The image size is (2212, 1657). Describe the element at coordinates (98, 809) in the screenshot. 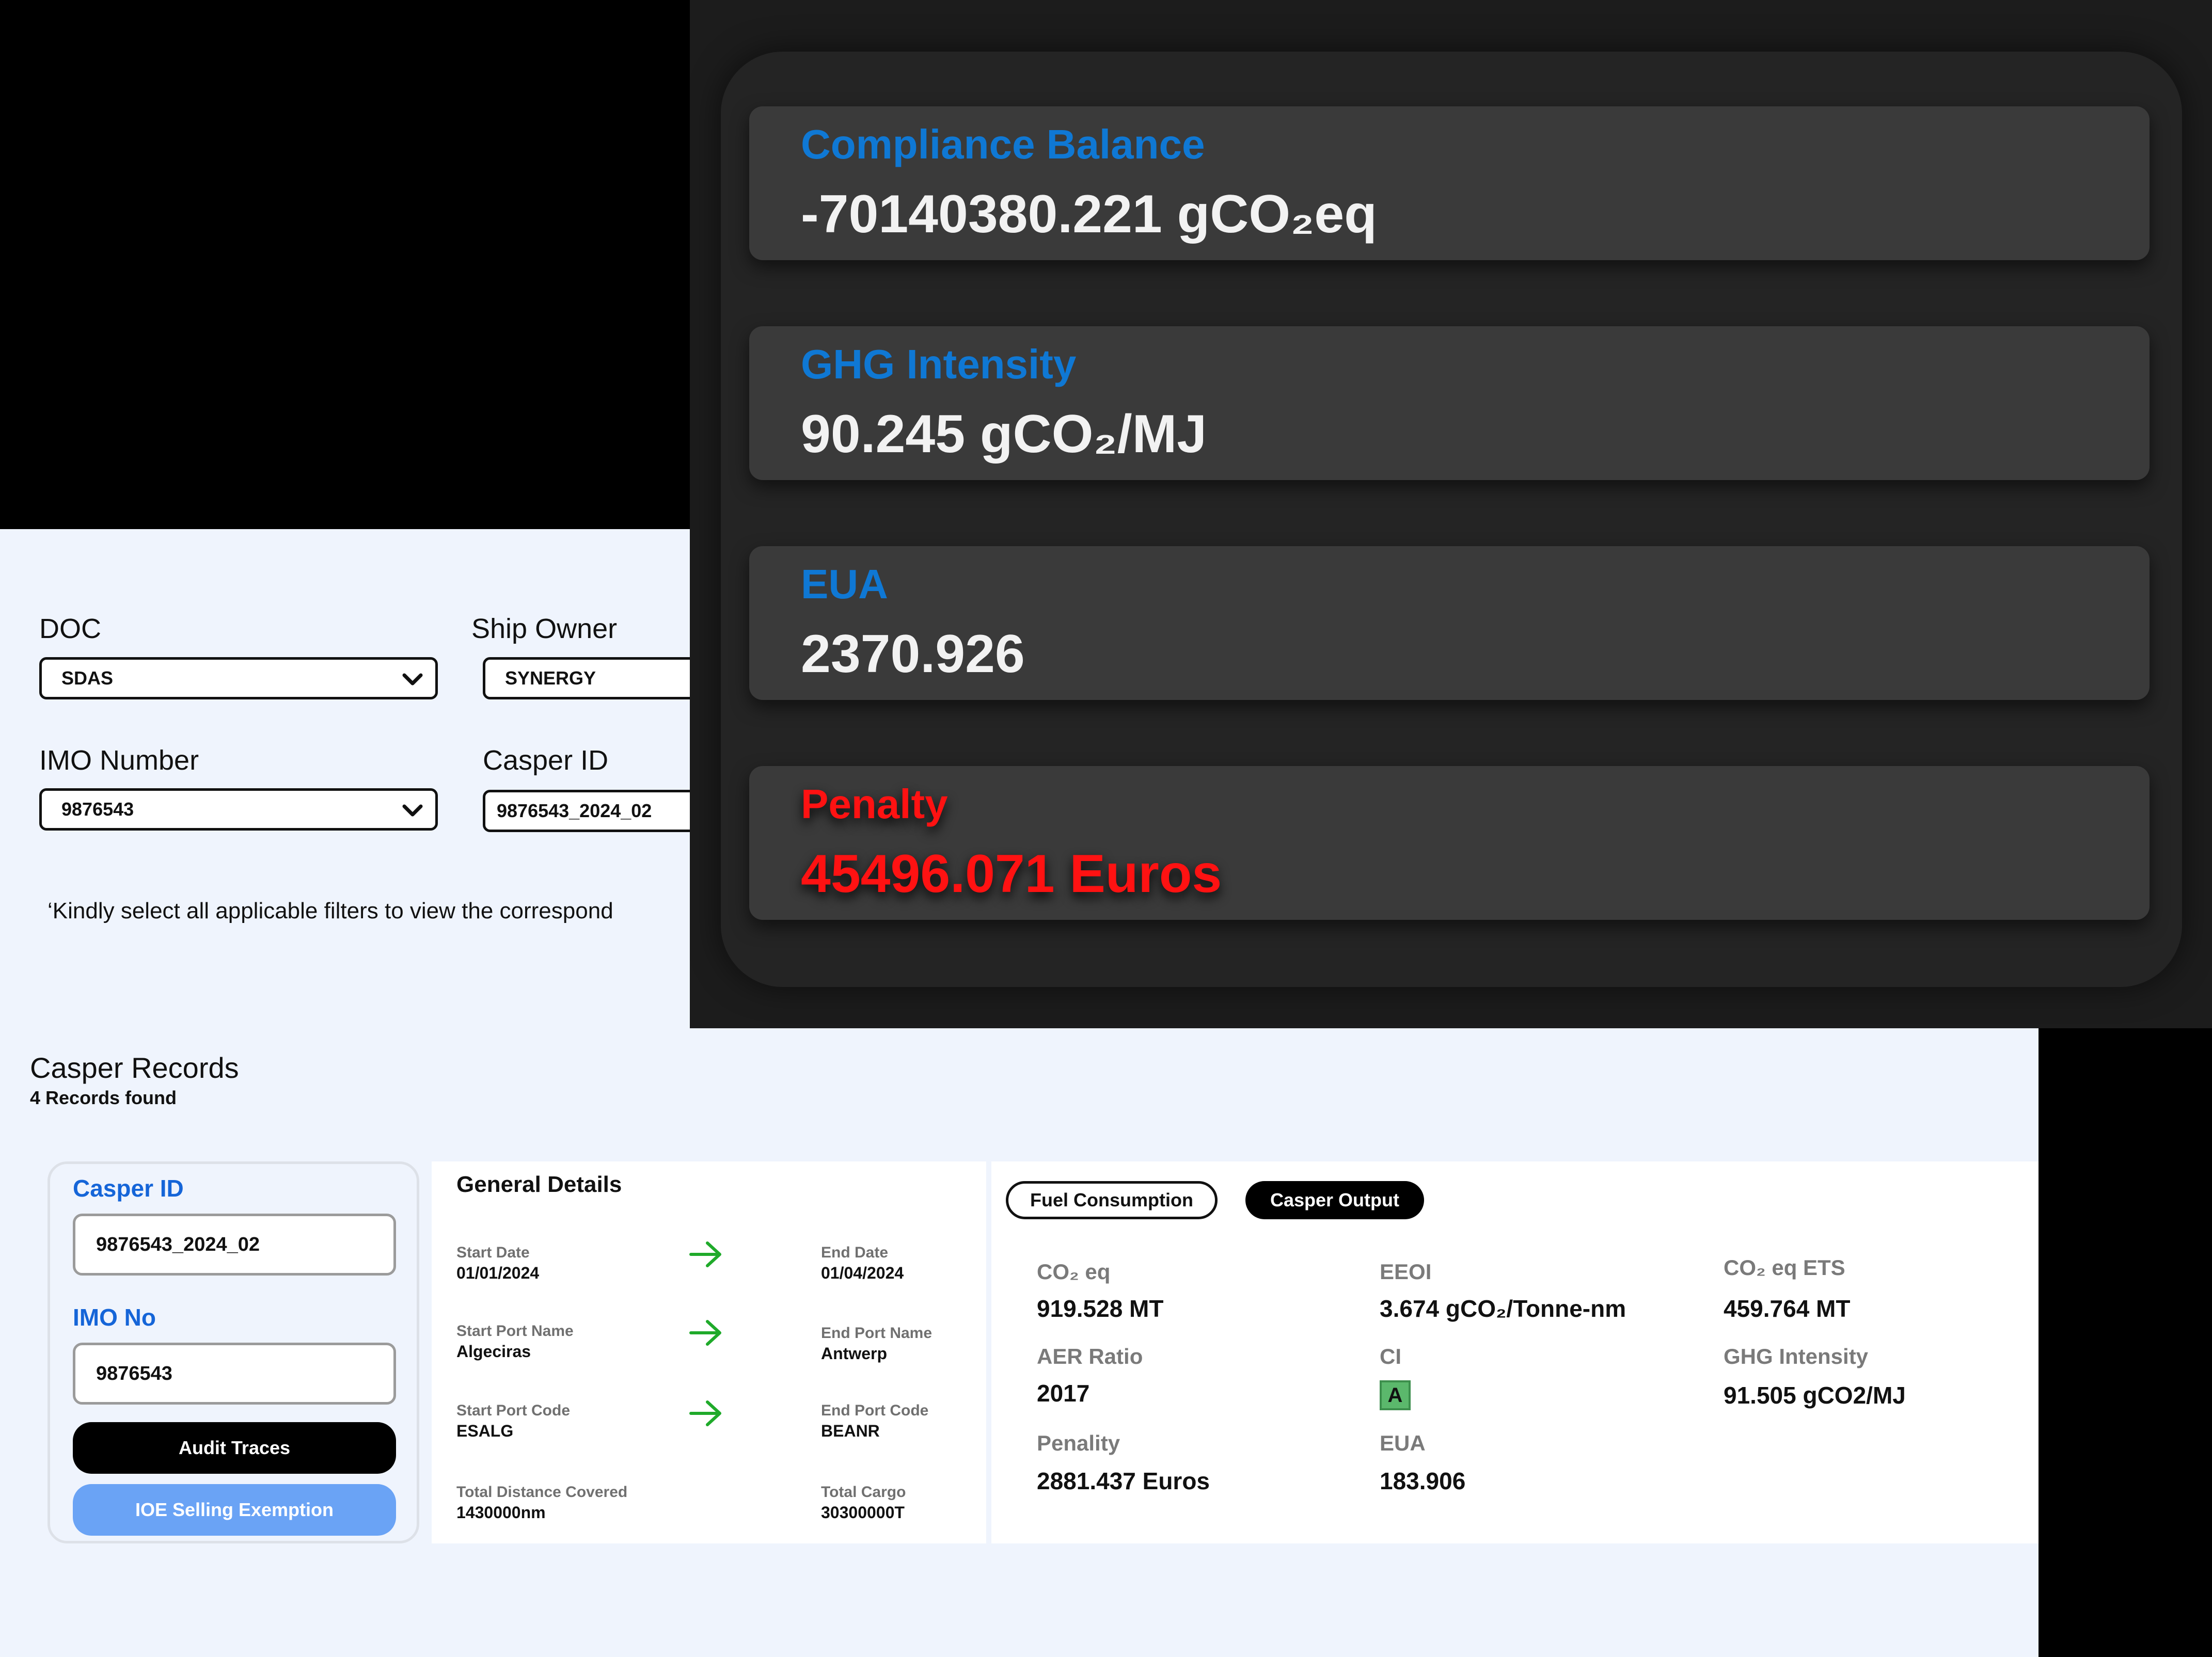

I see `imo-number-value: 9876543` at that location.